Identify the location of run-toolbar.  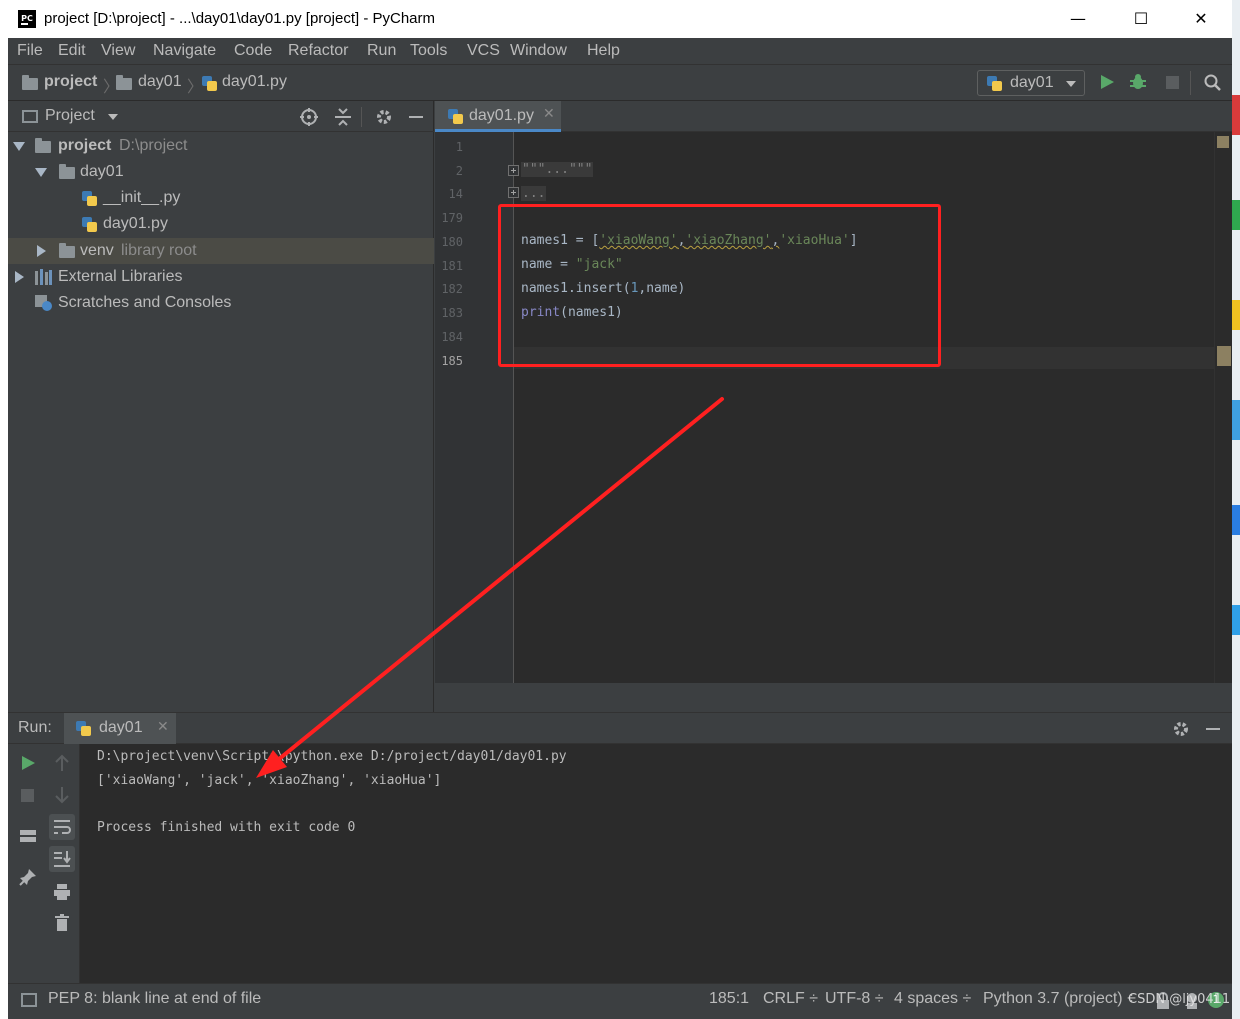
(44, 863).